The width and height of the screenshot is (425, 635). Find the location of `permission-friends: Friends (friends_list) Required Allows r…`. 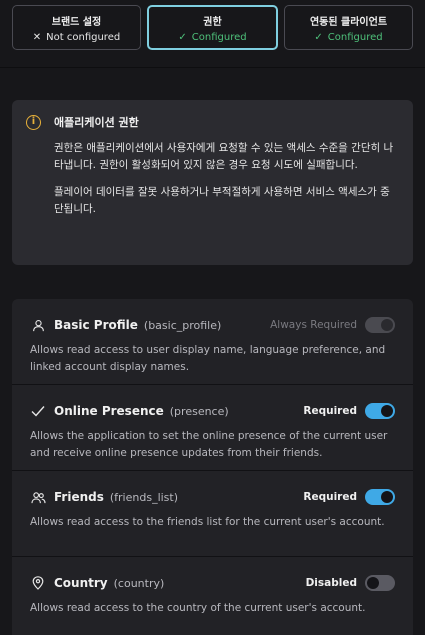

permission-friends: Friends (friends_list) Required Allows r… is located at coordinates (212, 514).